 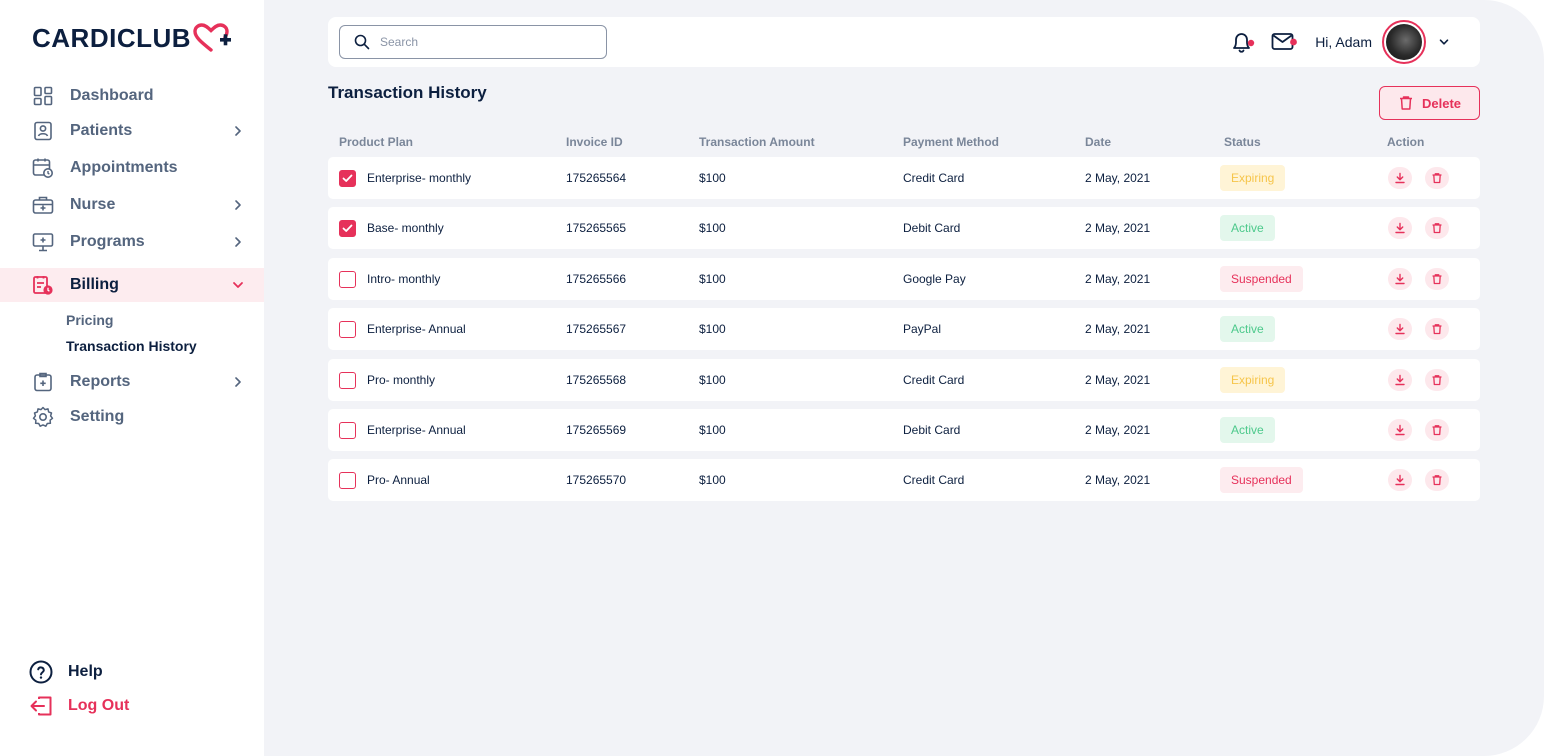 I want to click on sidebar-item-label: Billing, so click(x=94, y=284).